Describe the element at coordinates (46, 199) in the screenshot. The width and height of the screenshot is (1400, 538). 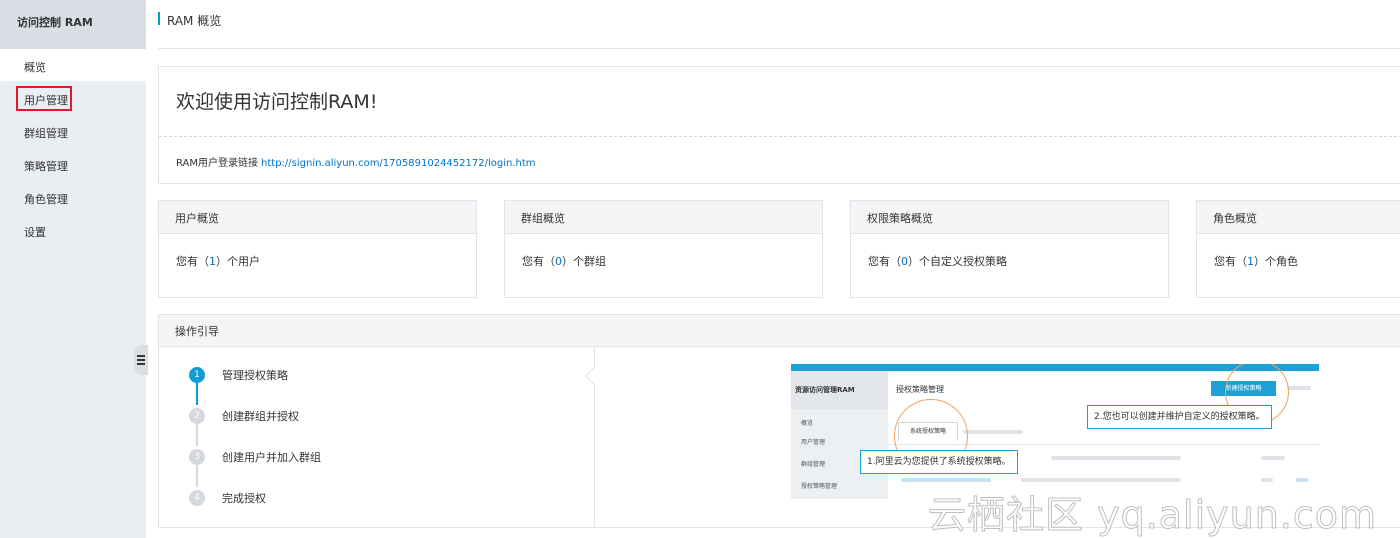
I see `sidebar-item-label: 角色管理` at that location.